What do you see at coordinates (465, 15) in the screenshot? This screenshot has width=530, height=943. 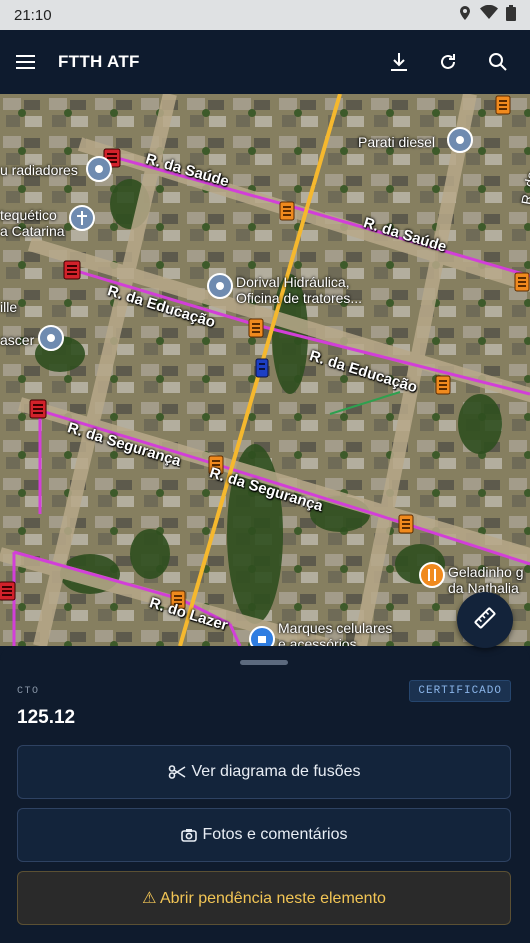 I see `location-icon` at bounding box center [465, 15].